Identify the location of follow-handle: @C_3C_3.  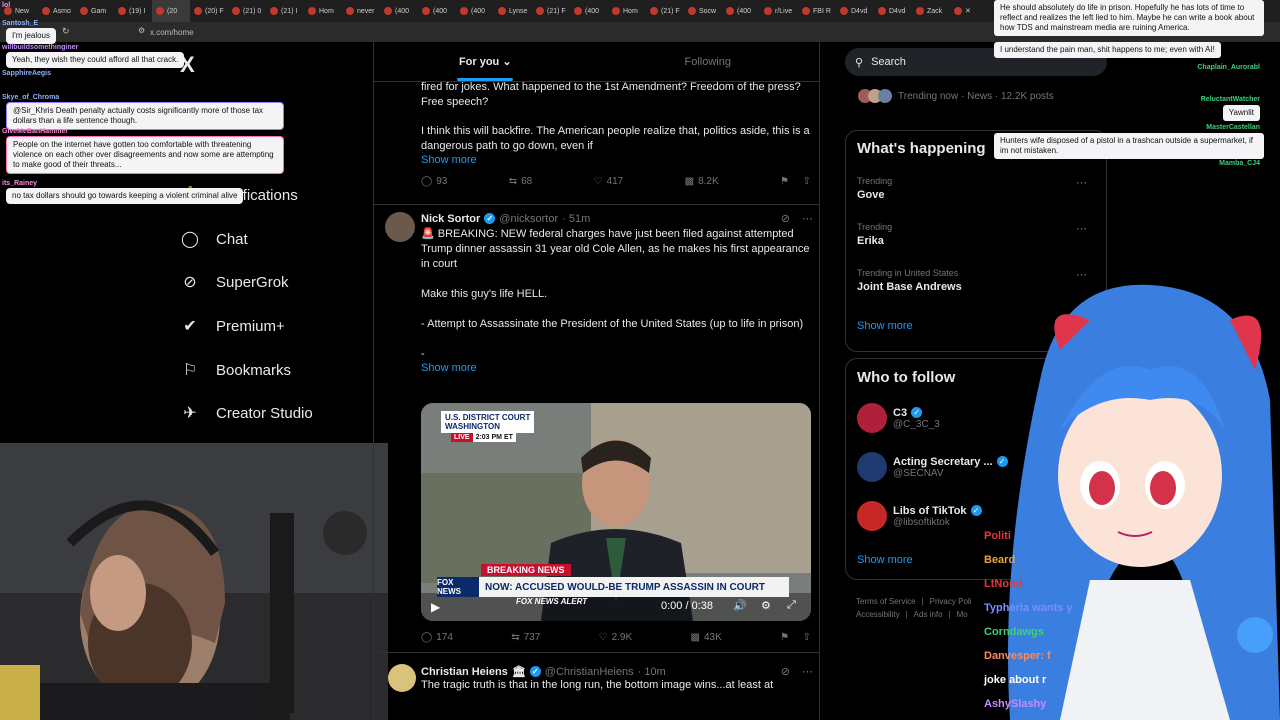
(916, 424).